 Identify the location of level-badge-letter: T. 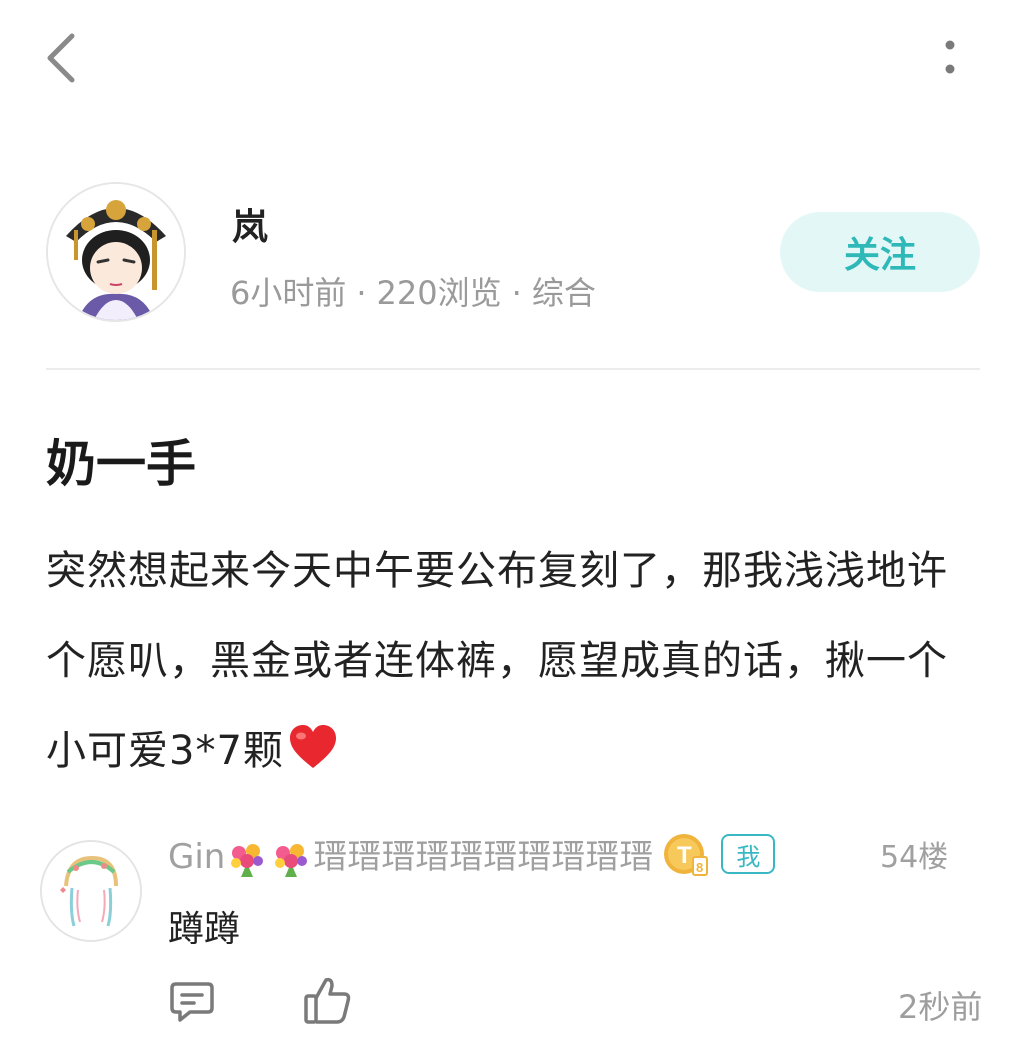
(684, 855).